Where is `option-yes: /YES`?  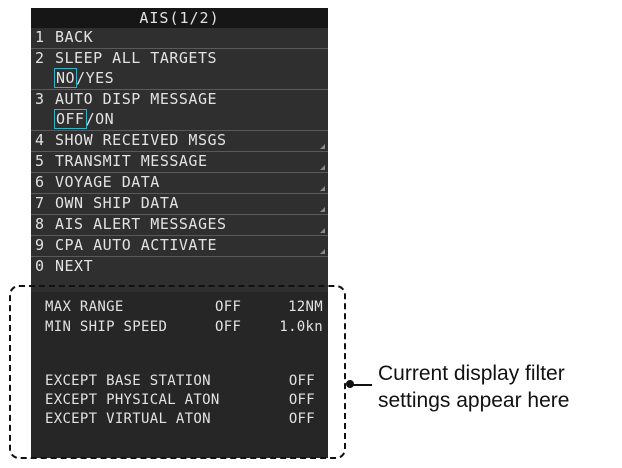
option-yes: /YES is located at coordinates (95, 78).